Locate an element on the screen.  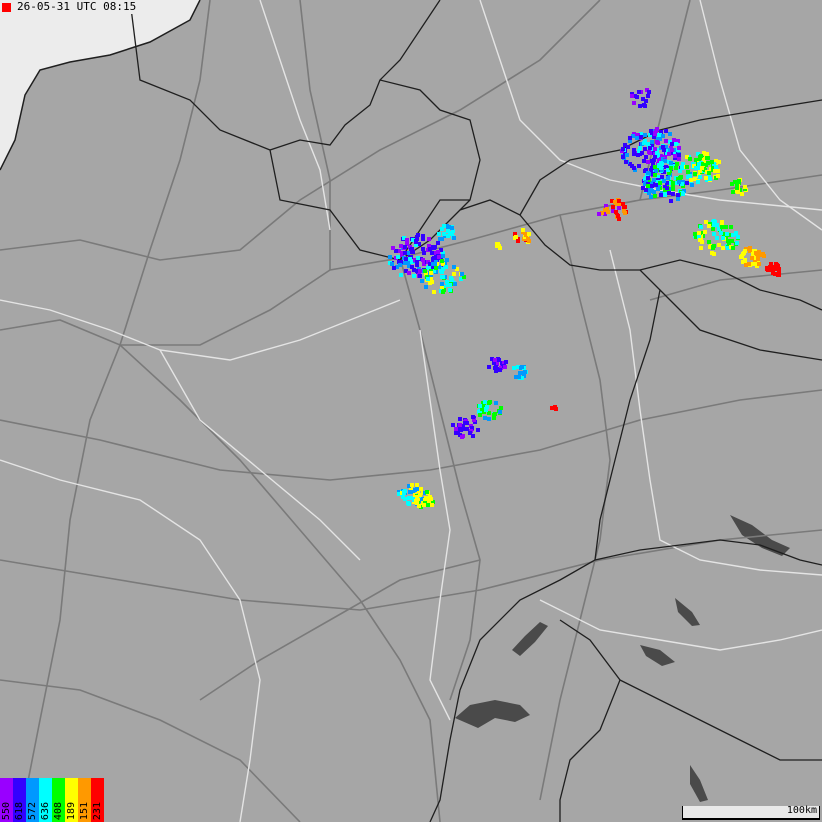
legend-cell-4: 408 is located at coordinates (58, 800).